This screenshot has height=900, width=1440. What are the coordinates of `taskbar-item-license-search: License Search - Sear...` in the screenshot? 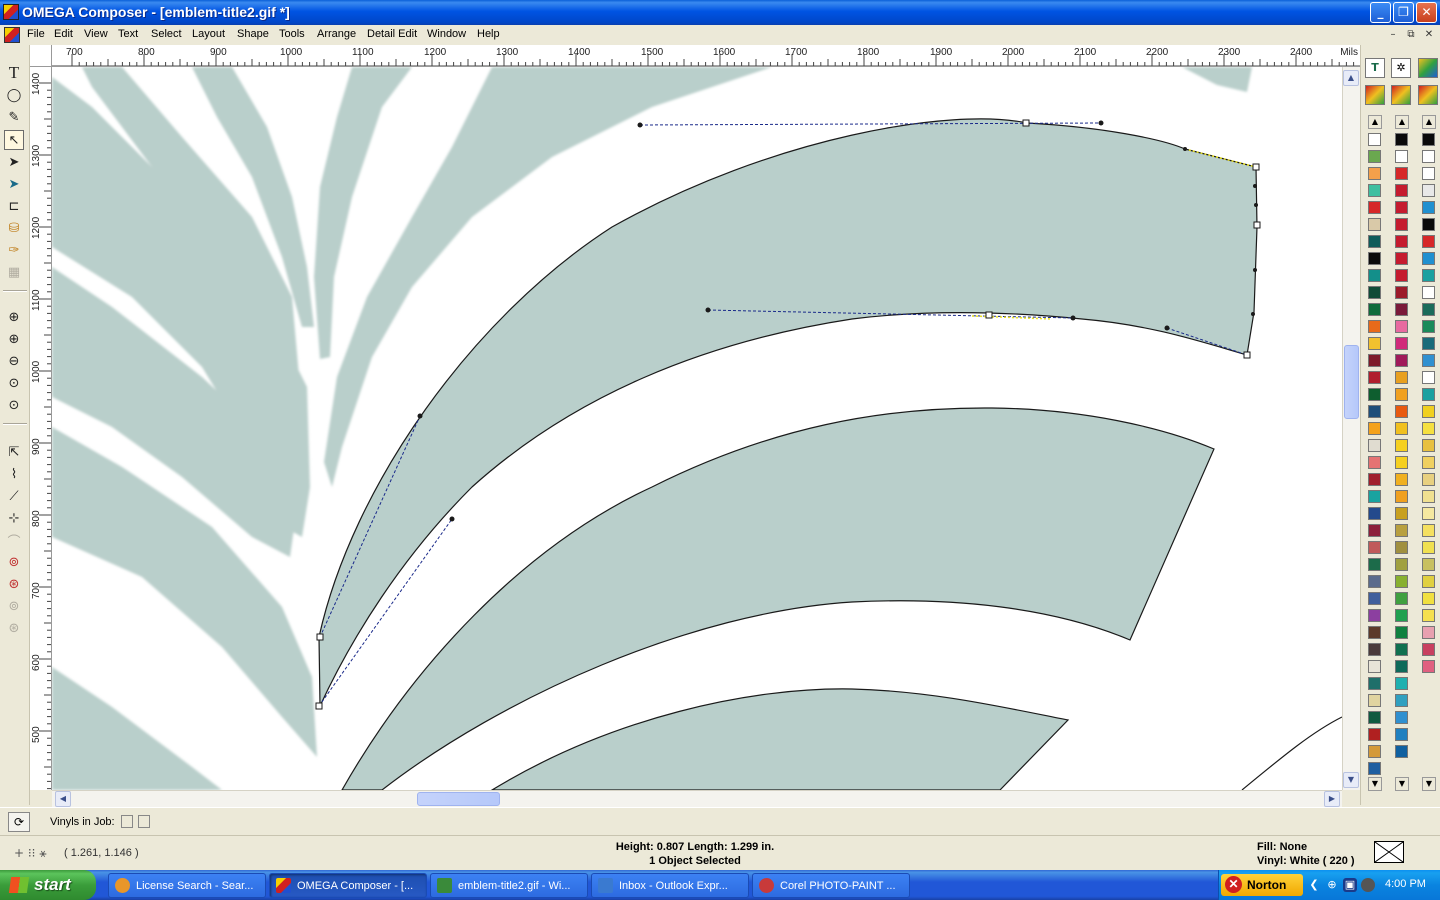 It's located at (187, 885).